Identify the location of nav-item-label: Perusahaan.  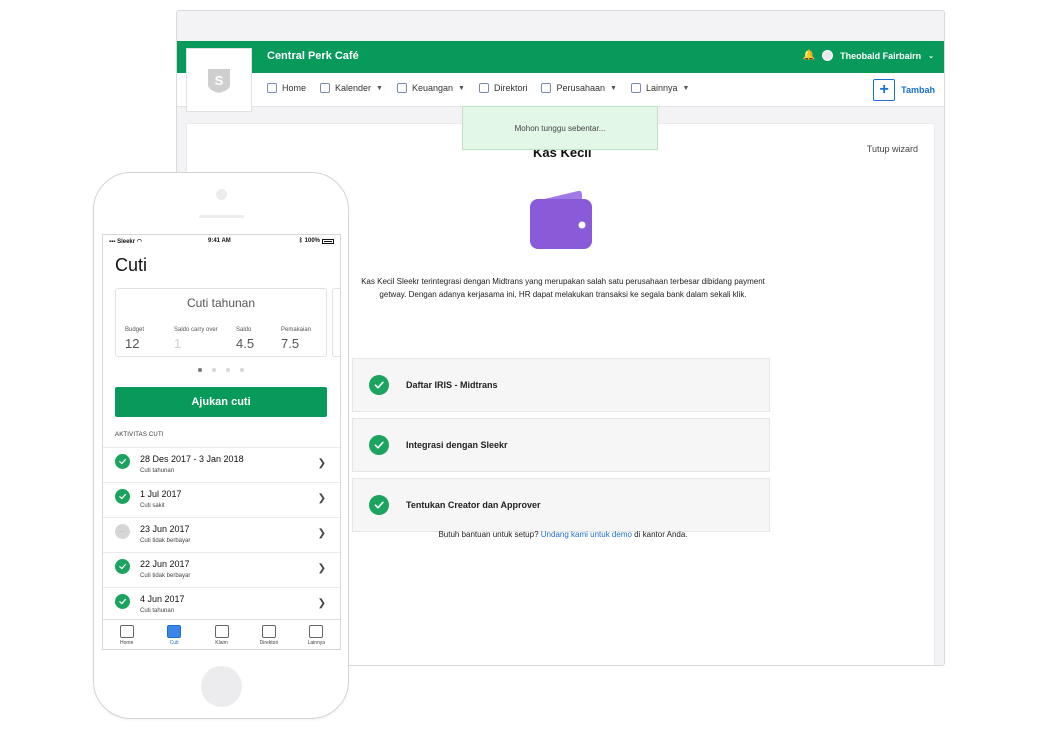
(581, 88).